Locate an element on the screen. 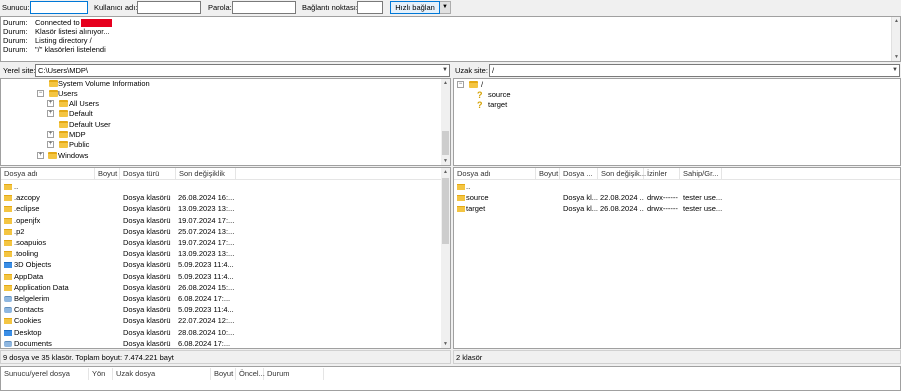 The height and width of the screenshot is (391, 901). column-header-type: Dosya türü is located at coordinates (148, 174).